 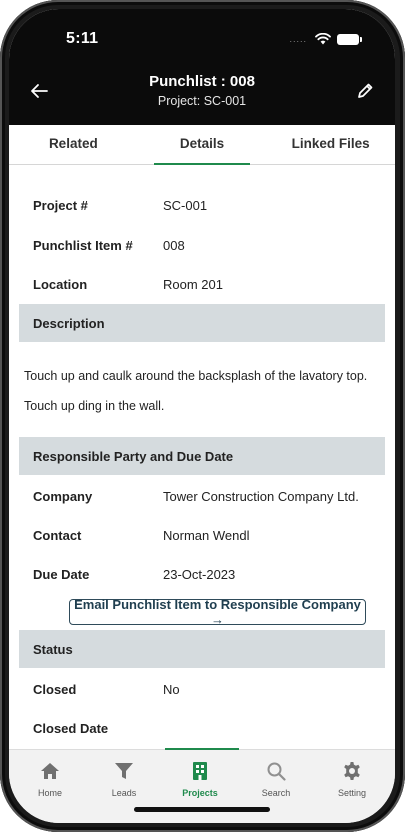 I want to click on building-icon, so click(x=200, y=771).